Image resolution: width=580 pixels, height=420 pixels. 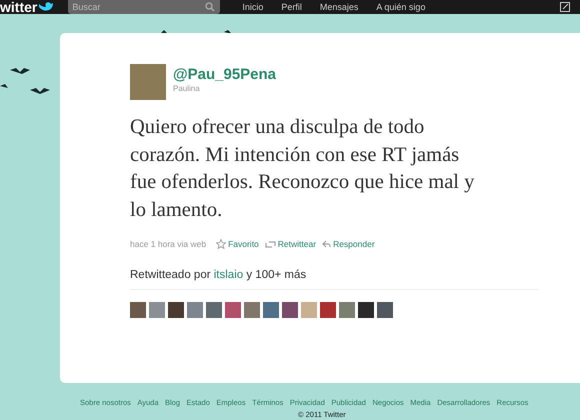 What do you see at coordinates (144, 7) in the screenshot?
I see `search-field: Buscar` at bounding box center [144, 7].